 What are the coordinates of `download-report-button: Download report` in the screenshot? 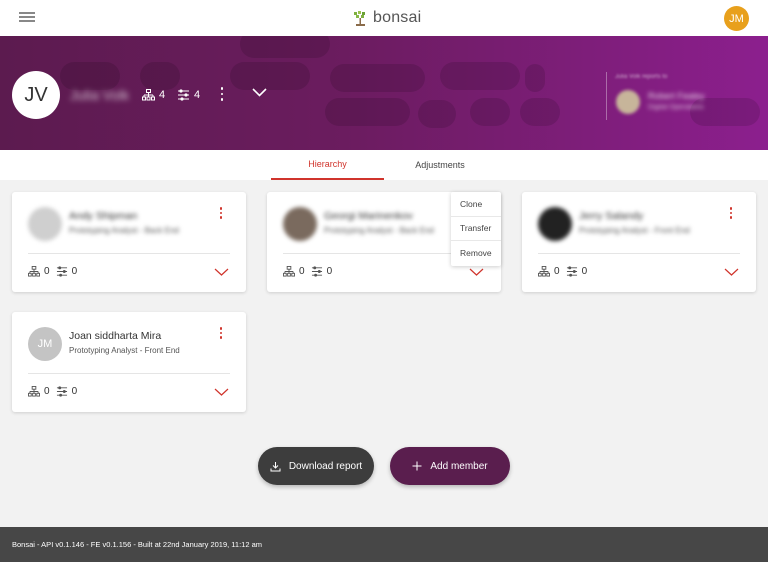 It's located at (316, 466).